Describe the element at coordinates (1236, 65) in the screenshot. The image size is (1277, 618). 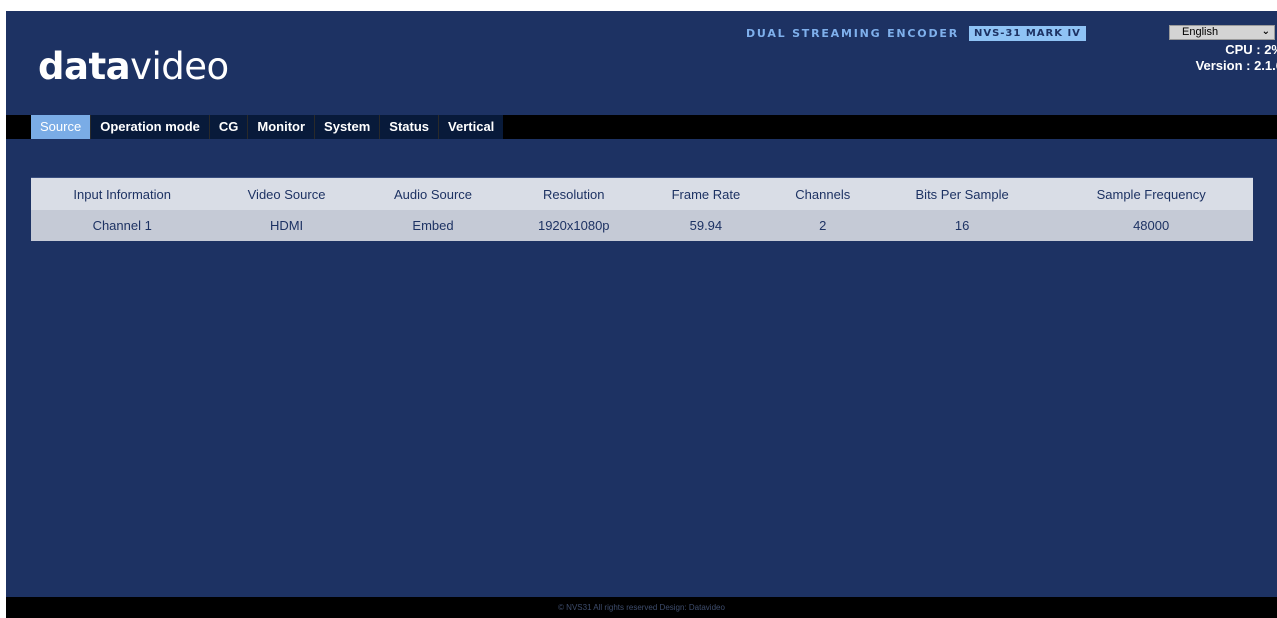
I see `version-label: Version : 2.1.6` at that location.